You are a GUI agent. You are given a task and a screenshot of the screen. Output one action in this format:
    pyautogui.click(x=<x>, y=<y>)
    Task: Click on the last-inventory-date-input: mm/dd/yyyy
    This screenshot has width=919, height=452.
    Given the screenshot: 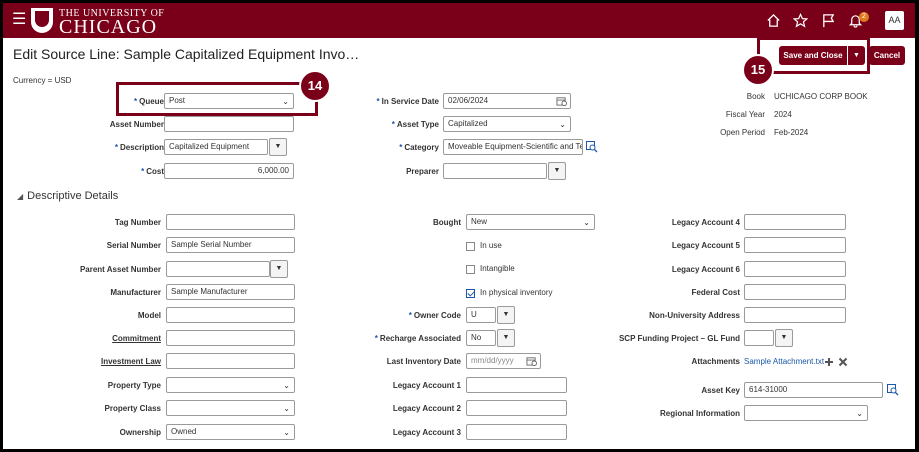 What is the action you would take?
    pyautogui.click(x=503, y=361)
    